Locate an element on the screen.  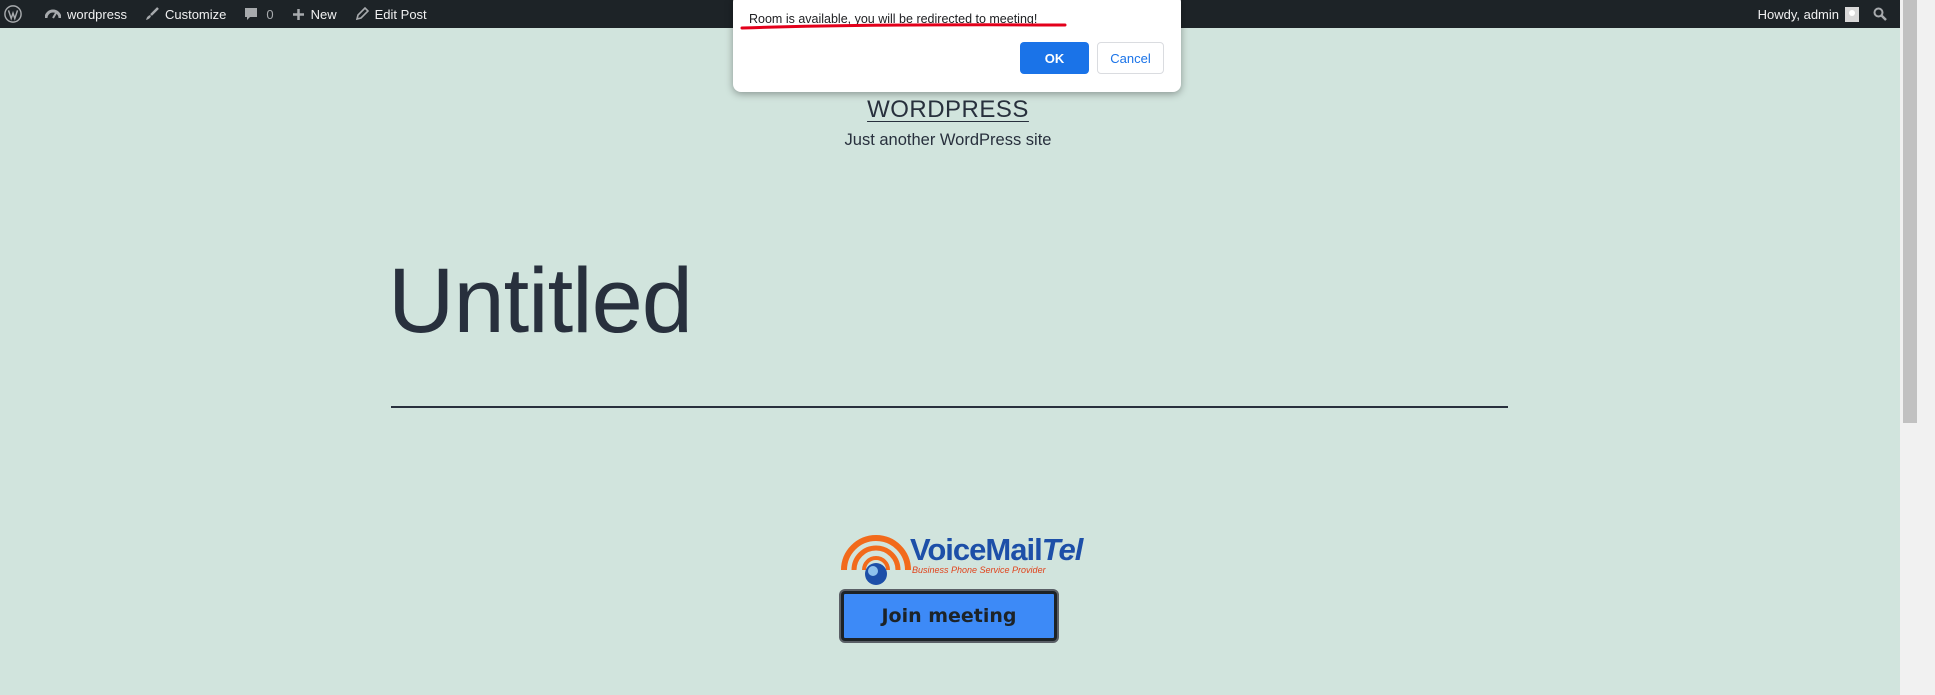
edit-post-button: Edit Post is located at coordinates (391, 14).